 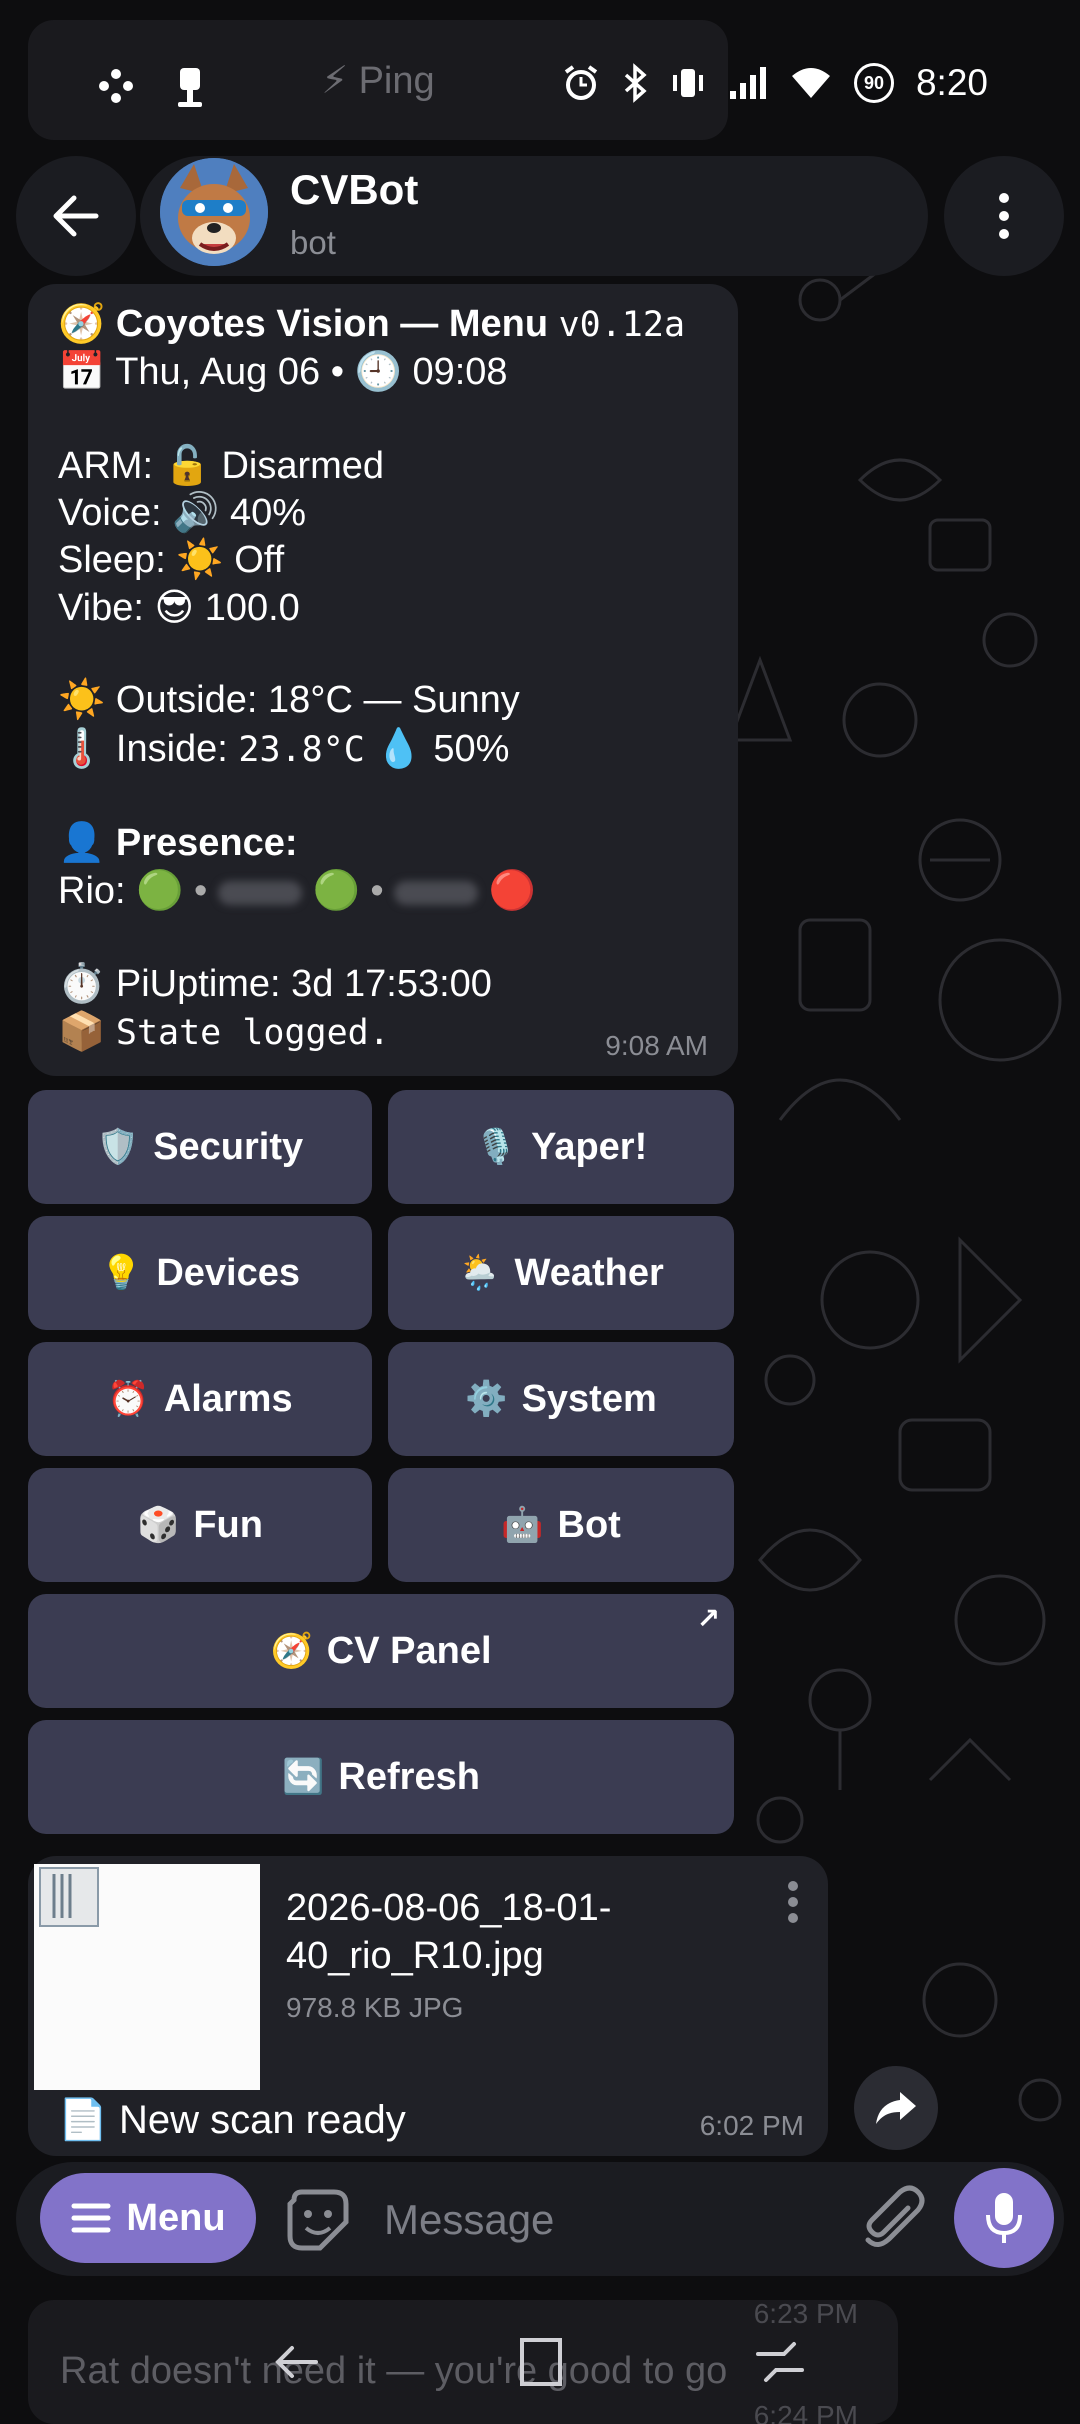 I want to click on time-value: 09:08, so click(x=460, y=372).